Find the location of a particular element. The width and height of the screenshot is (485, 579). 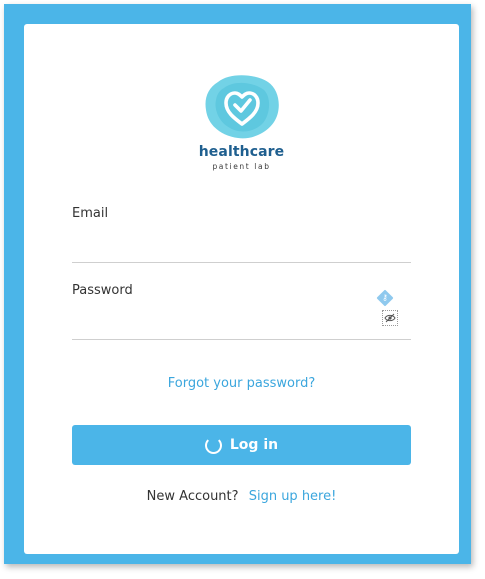

new-account-text: New Account? is located at coordinates (192, 496).